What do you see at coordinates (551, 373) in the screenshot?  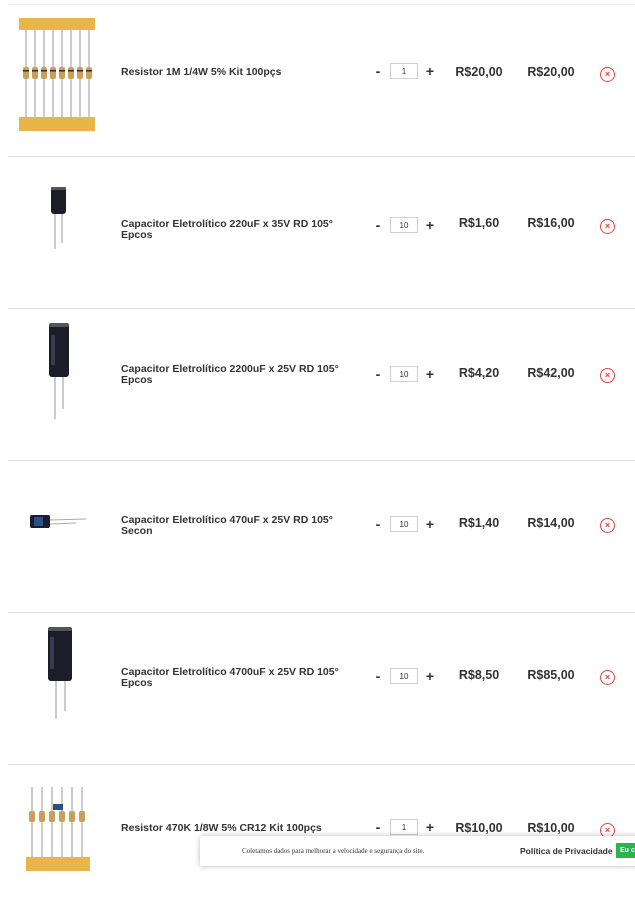 I see `line-total: R$42,00` at bounding box center [551, 373].